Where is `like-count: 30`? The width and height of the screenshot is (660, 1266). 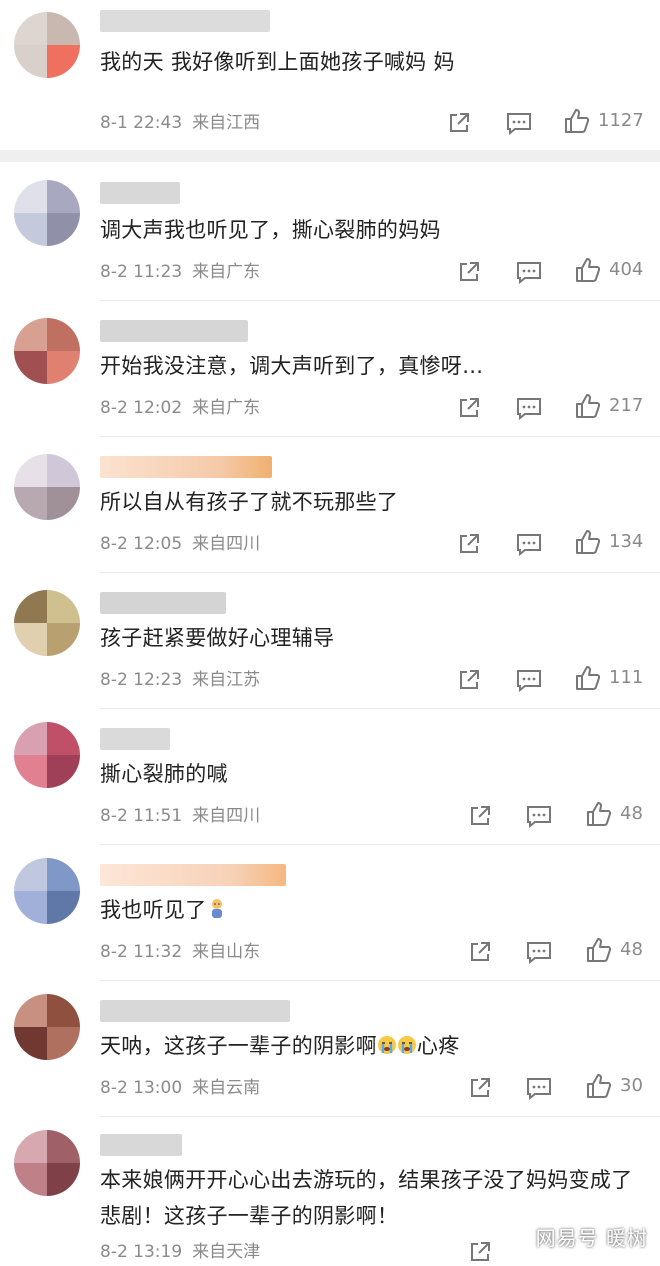 like-count: 30 is located at coordinates (631, 1085).